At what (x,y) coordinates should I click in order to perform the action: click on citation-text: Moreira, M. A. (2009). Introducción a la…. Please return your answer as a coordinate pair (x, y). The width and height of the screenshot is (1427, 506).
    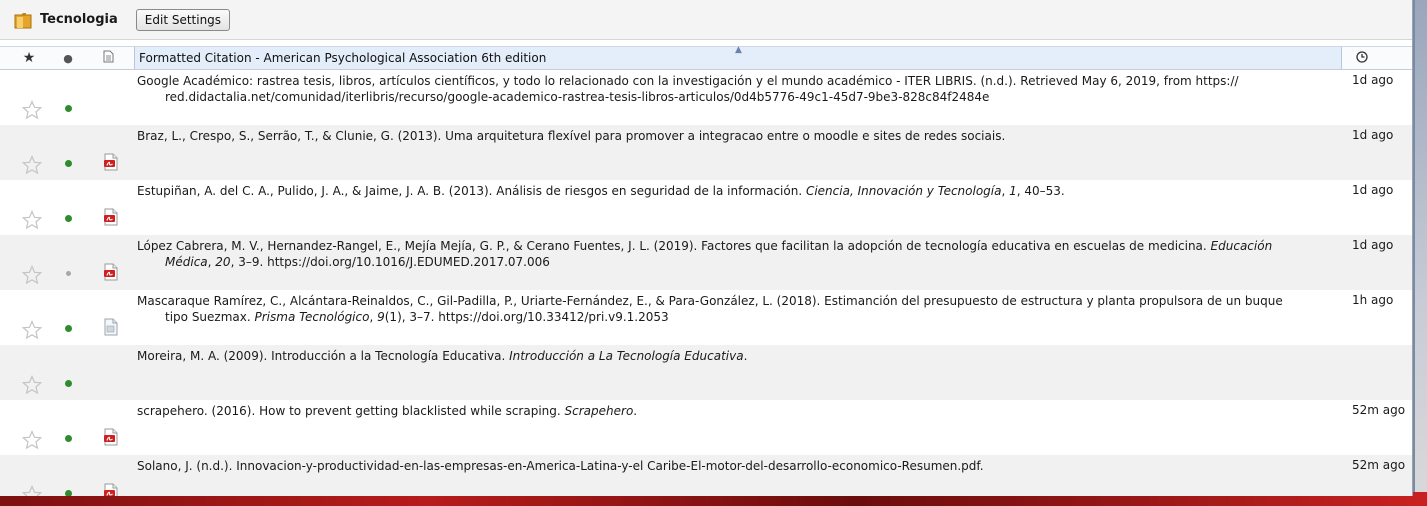
    Looking at the image, I should click on (737, 356).